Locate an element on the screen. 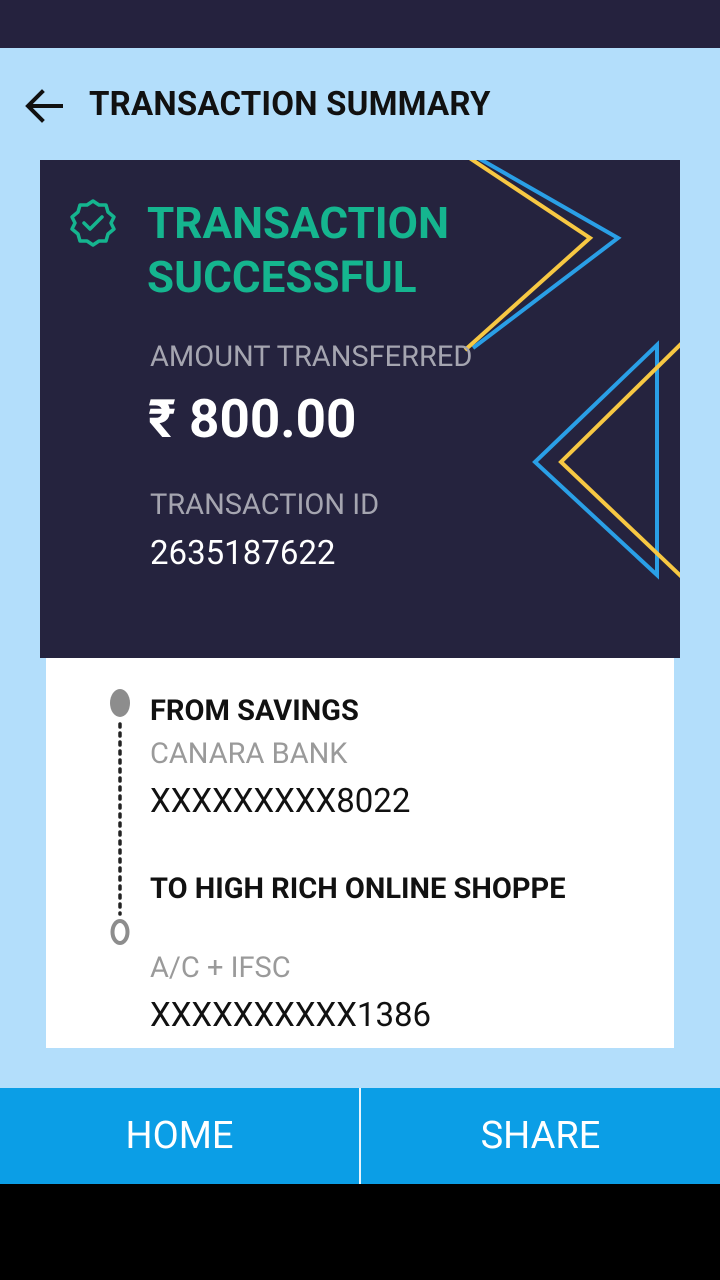  amount-value: ₹ 800.00 is located at coordinates (252, 419).